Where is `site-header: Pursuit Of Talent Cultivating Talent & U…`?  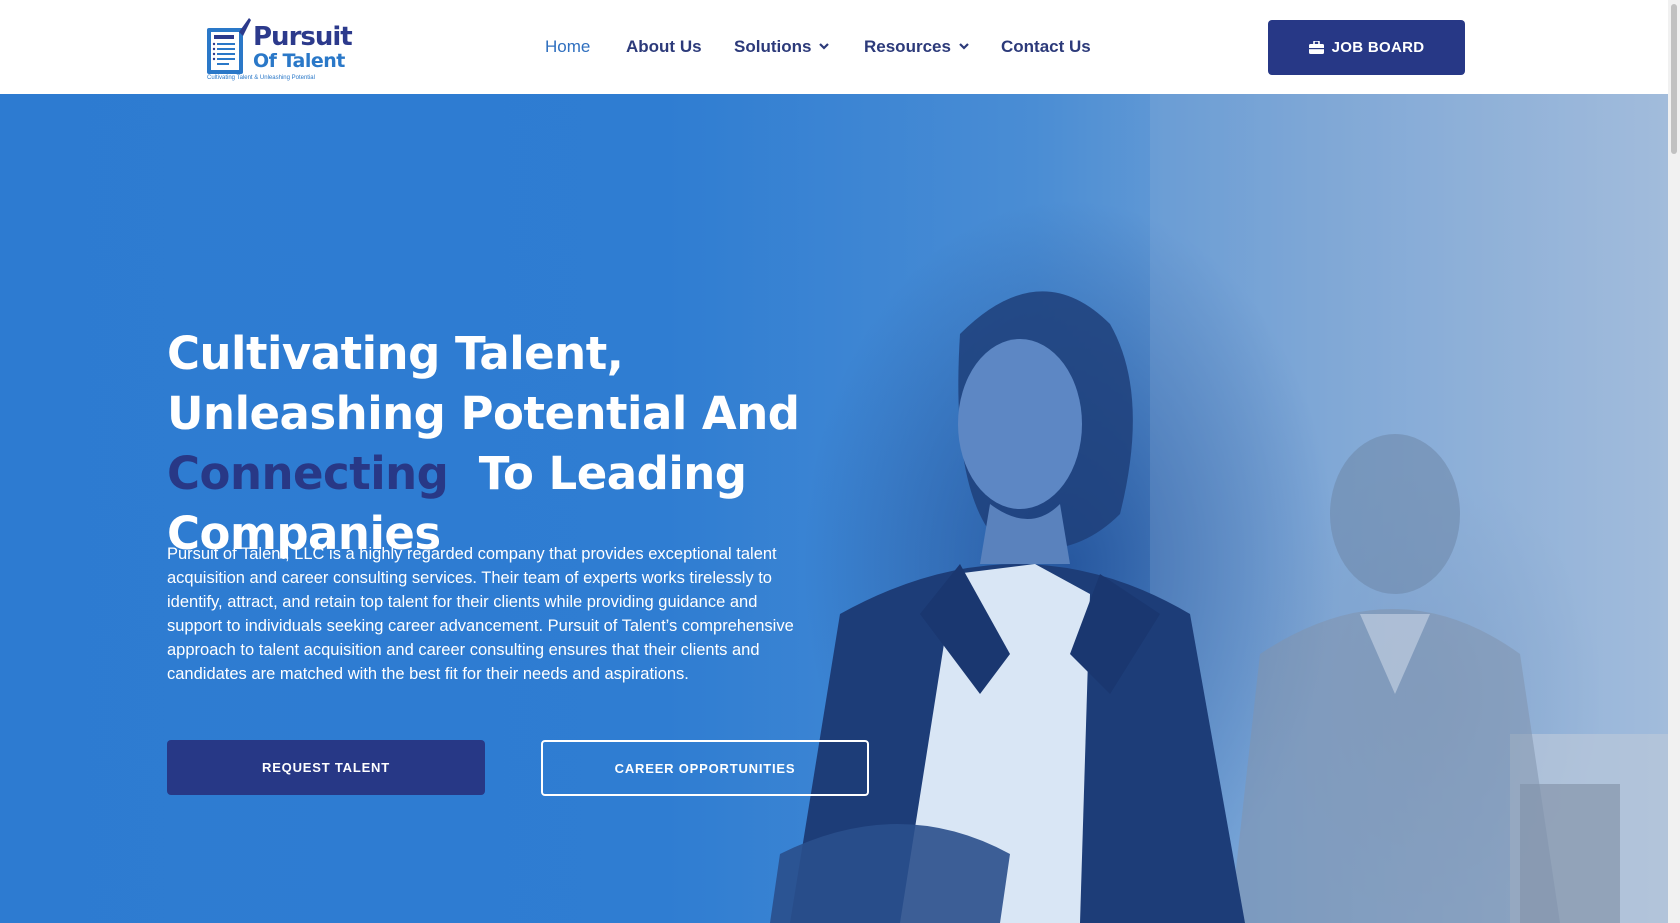 site-header: Pursuit Of Talent Cultivating Talent & U… is located at coordinates (834, 47).